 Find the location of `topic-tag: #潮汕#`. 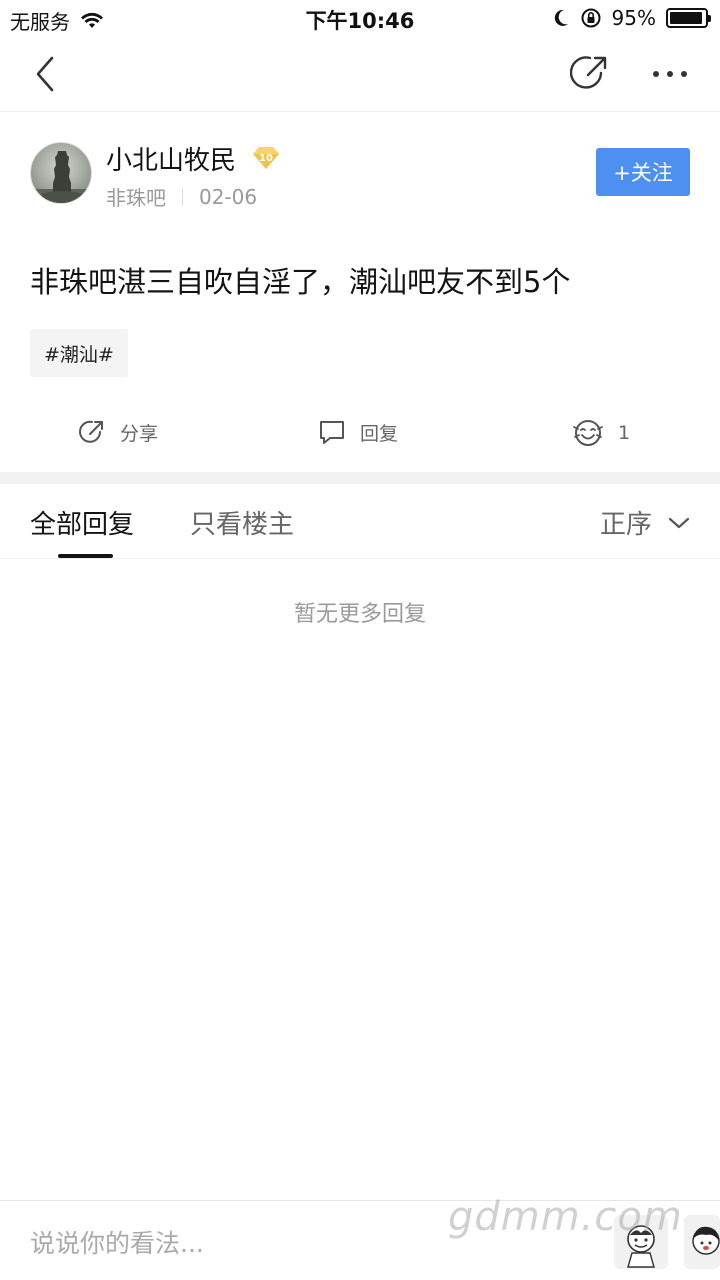

topic-tag: #潮汕# is located at coordinates (79, 353).